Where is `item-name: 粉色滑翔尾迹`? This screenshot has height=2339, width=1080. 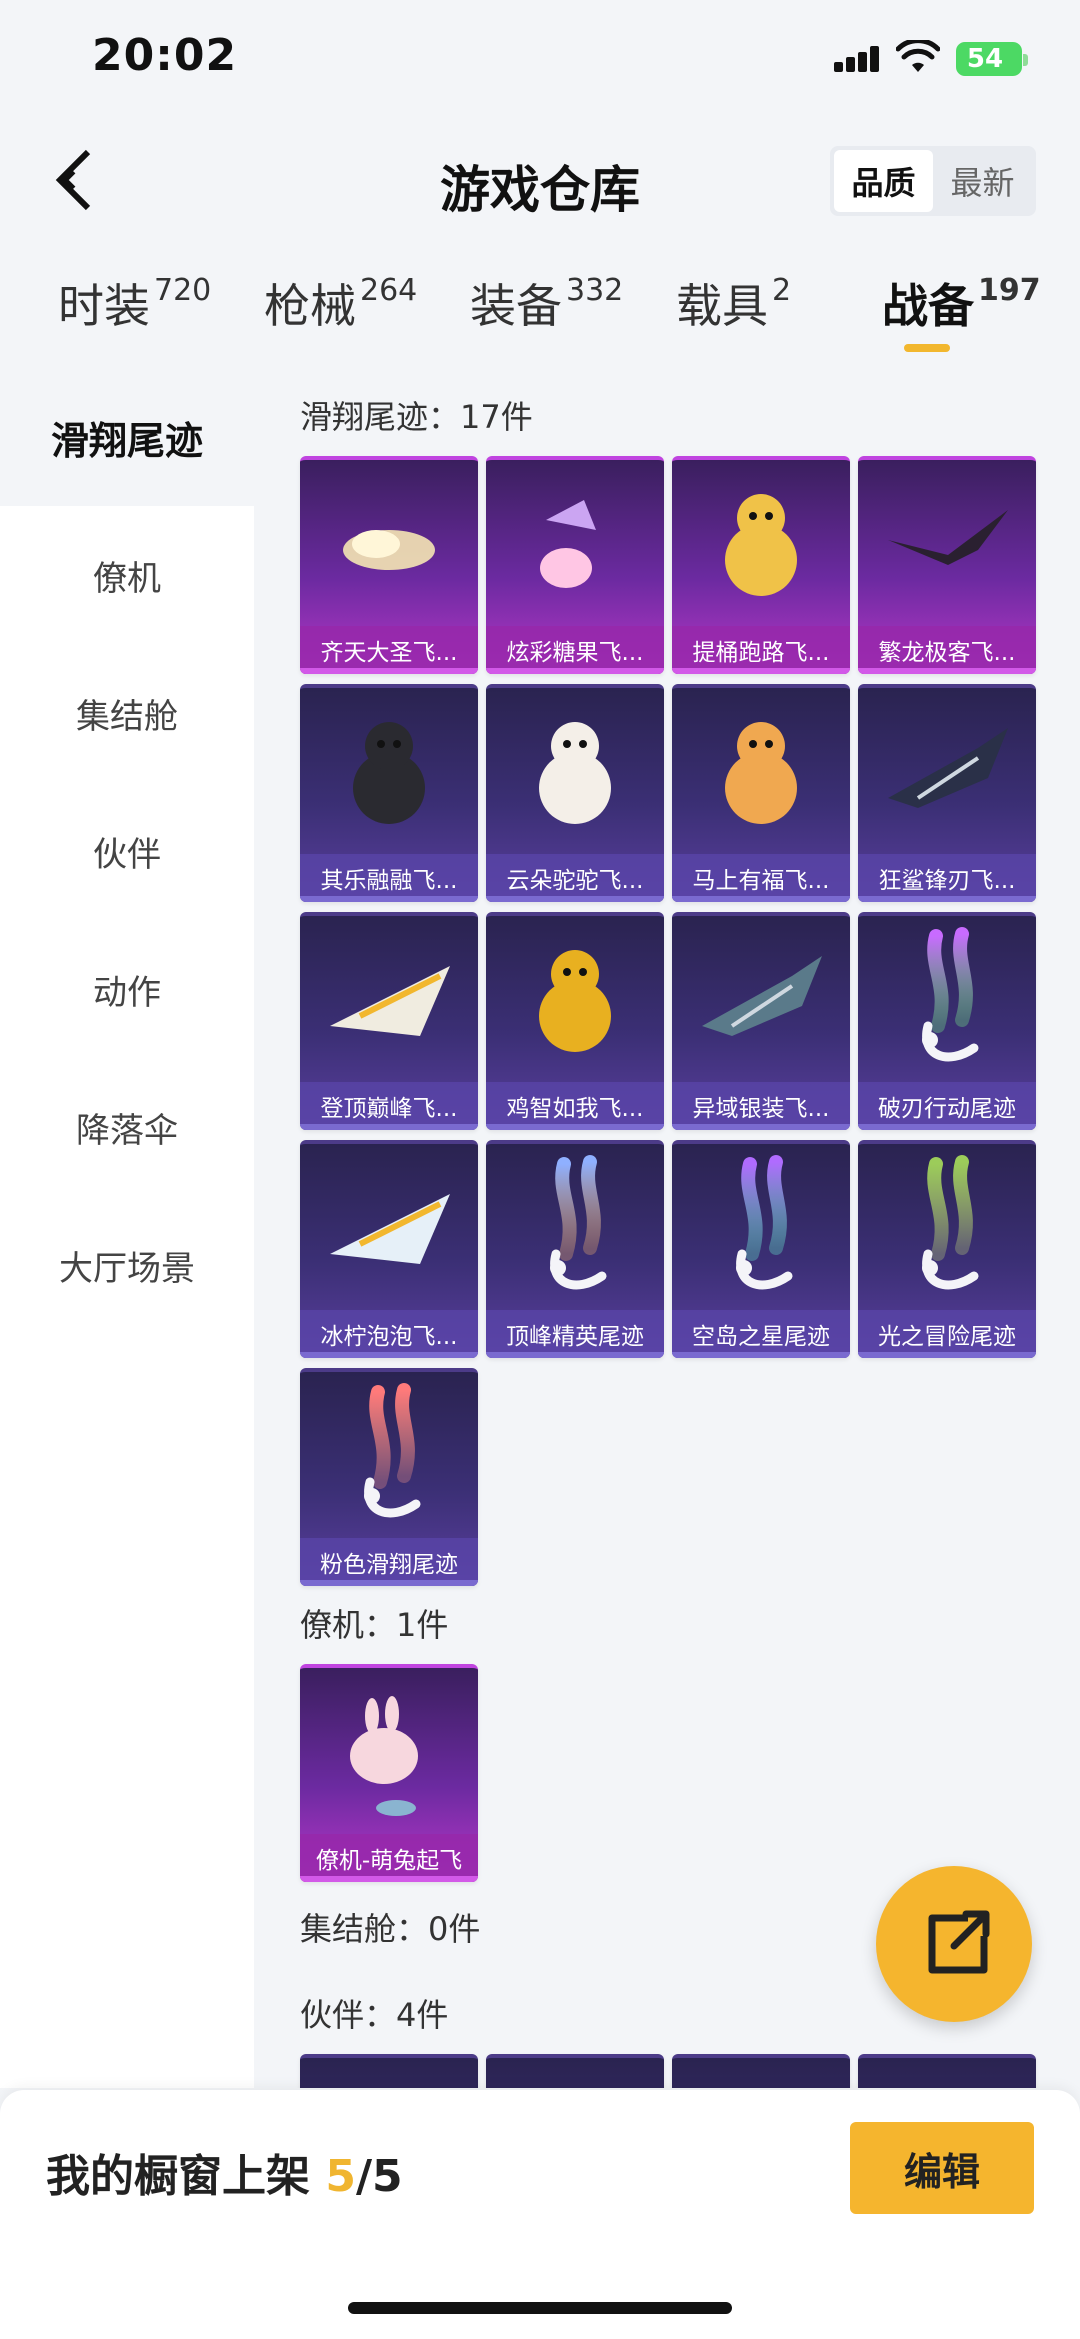 item-name: 粉色滑翔尾迹 is located at coordinates (389, 1562).